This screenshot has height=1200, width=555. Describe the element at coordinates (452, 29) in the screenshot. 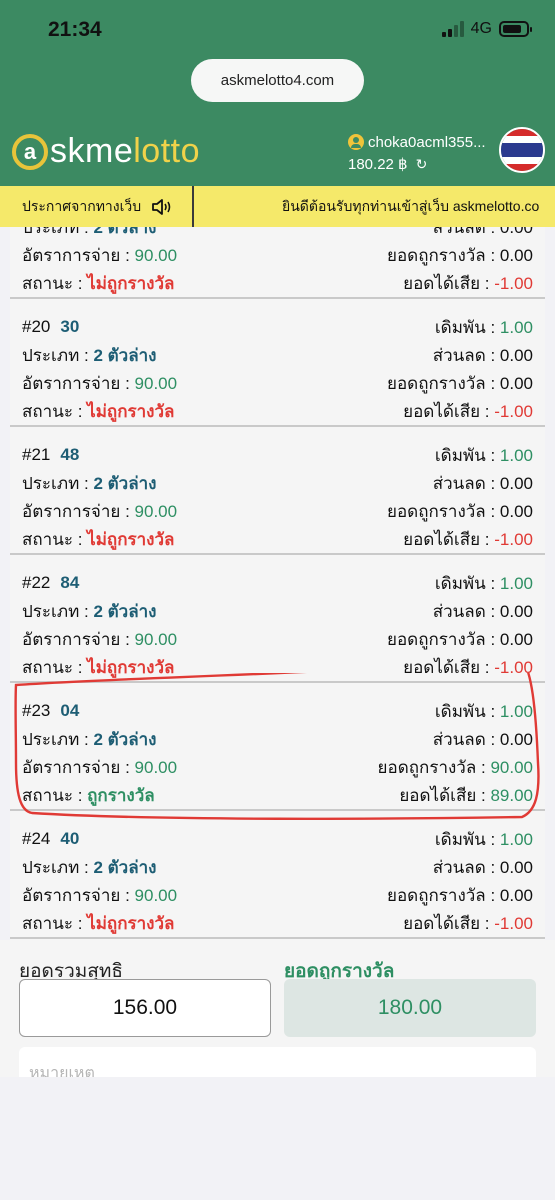

I see `cellular-signal-icon` at that location.